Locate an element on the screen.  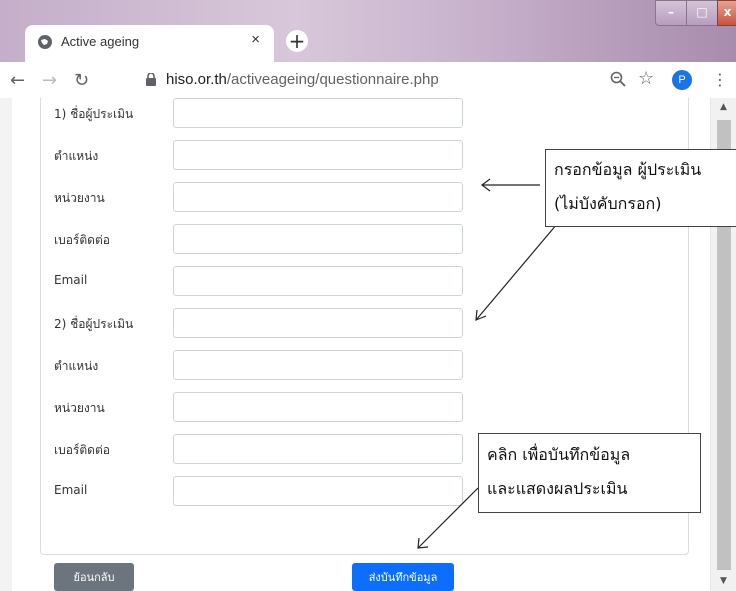
profile-avatar: P is located at coordinates (682, 80).